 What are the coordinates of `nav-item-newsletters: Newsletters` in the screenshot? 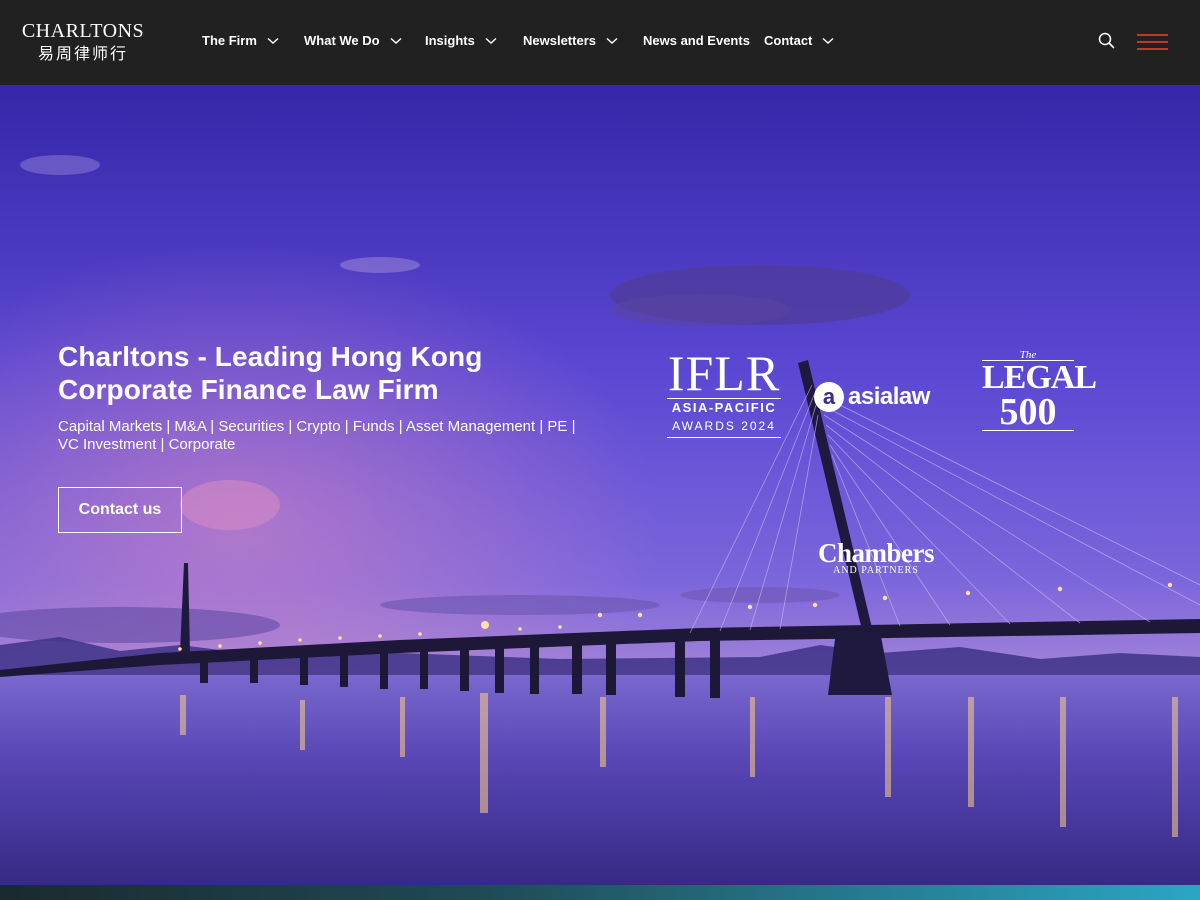 It's located at (570, 40).